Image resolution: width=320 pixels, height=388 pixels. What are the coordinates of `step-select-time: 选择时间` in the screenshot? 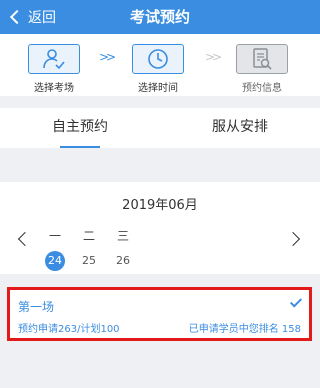 It's located at (158, 69).